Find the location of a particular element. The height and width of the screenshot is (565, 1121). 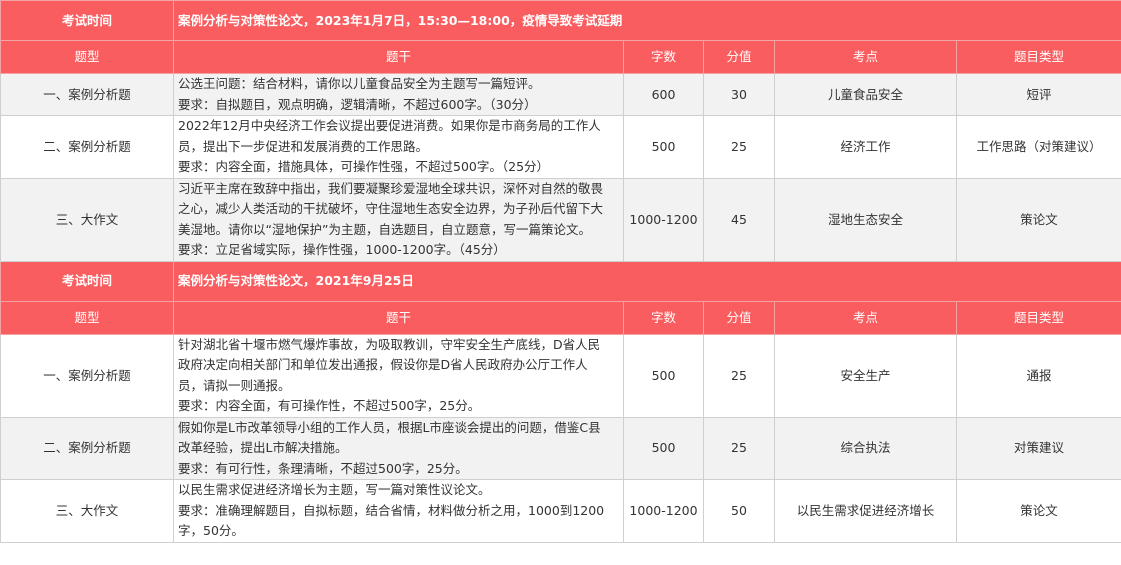

stem-line: 要求：内容全面，措施具体，可操作性强，不超过500字。（25分） is located at coordinates (364, 166).